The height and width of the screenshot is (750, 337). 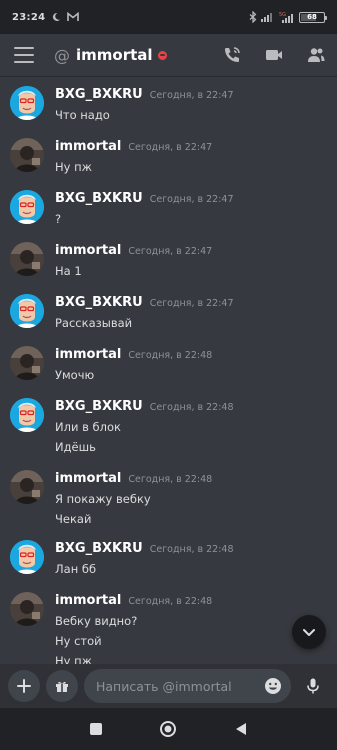 I want to click on channel-header: @ immortal, so click(x=168, y=55).